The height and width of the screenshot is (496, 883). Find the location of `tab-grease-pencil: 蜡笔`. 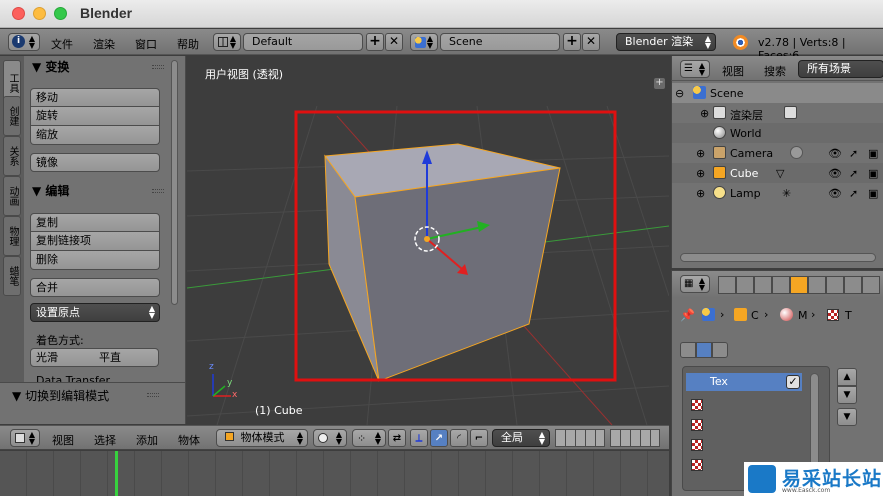

tab-grease-pencil: 蜡笔 is located at coordinates (12, 276).